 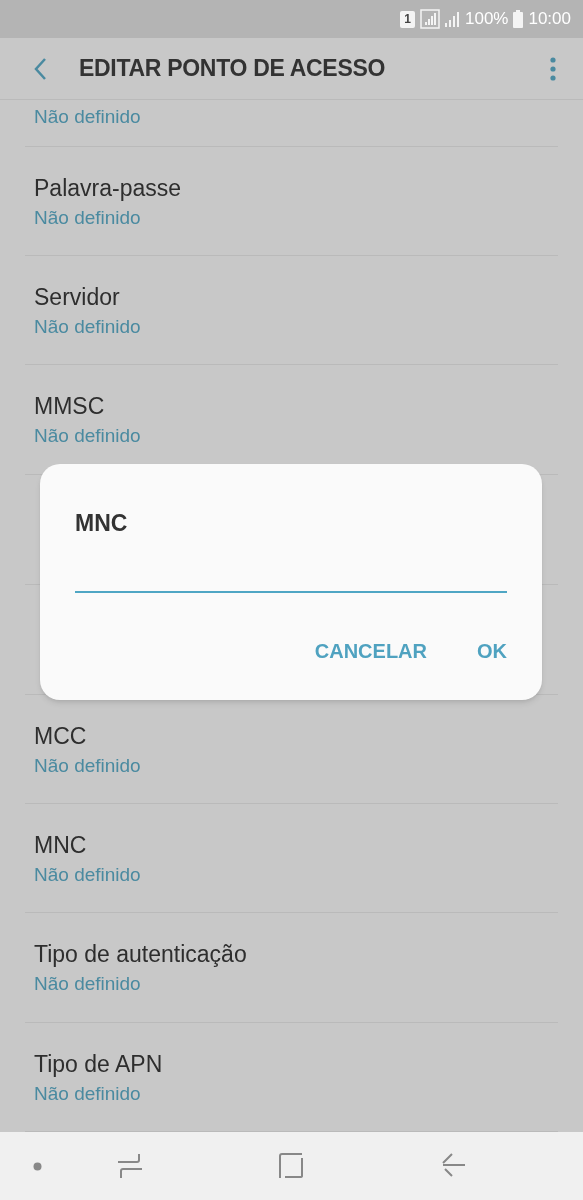 I want to click on recent-apps-button, so click(x=130, y=1166).